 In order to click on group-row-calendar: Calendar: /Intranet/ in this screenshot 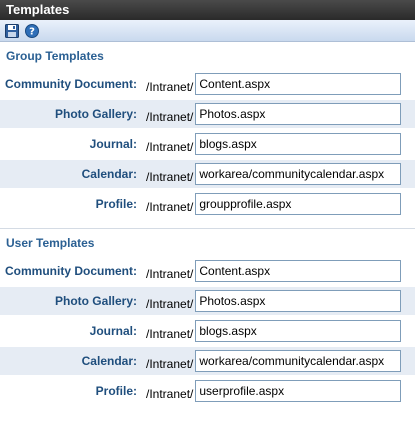, I will do `click(207, 174)`.